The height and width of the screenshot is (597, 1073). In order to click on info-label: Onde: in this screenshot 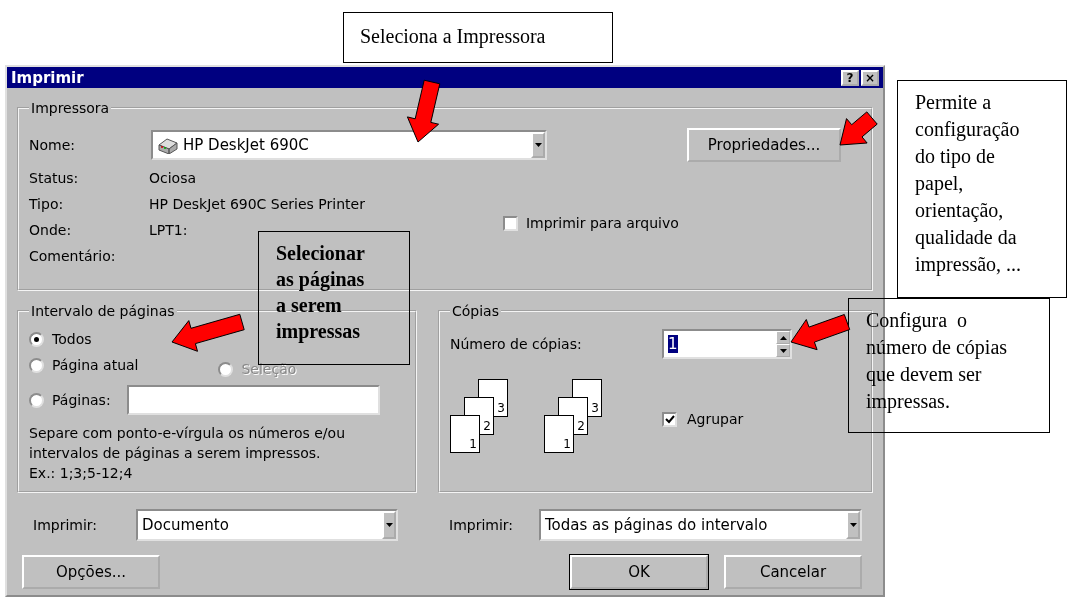, I will do `click(51, 230)`.